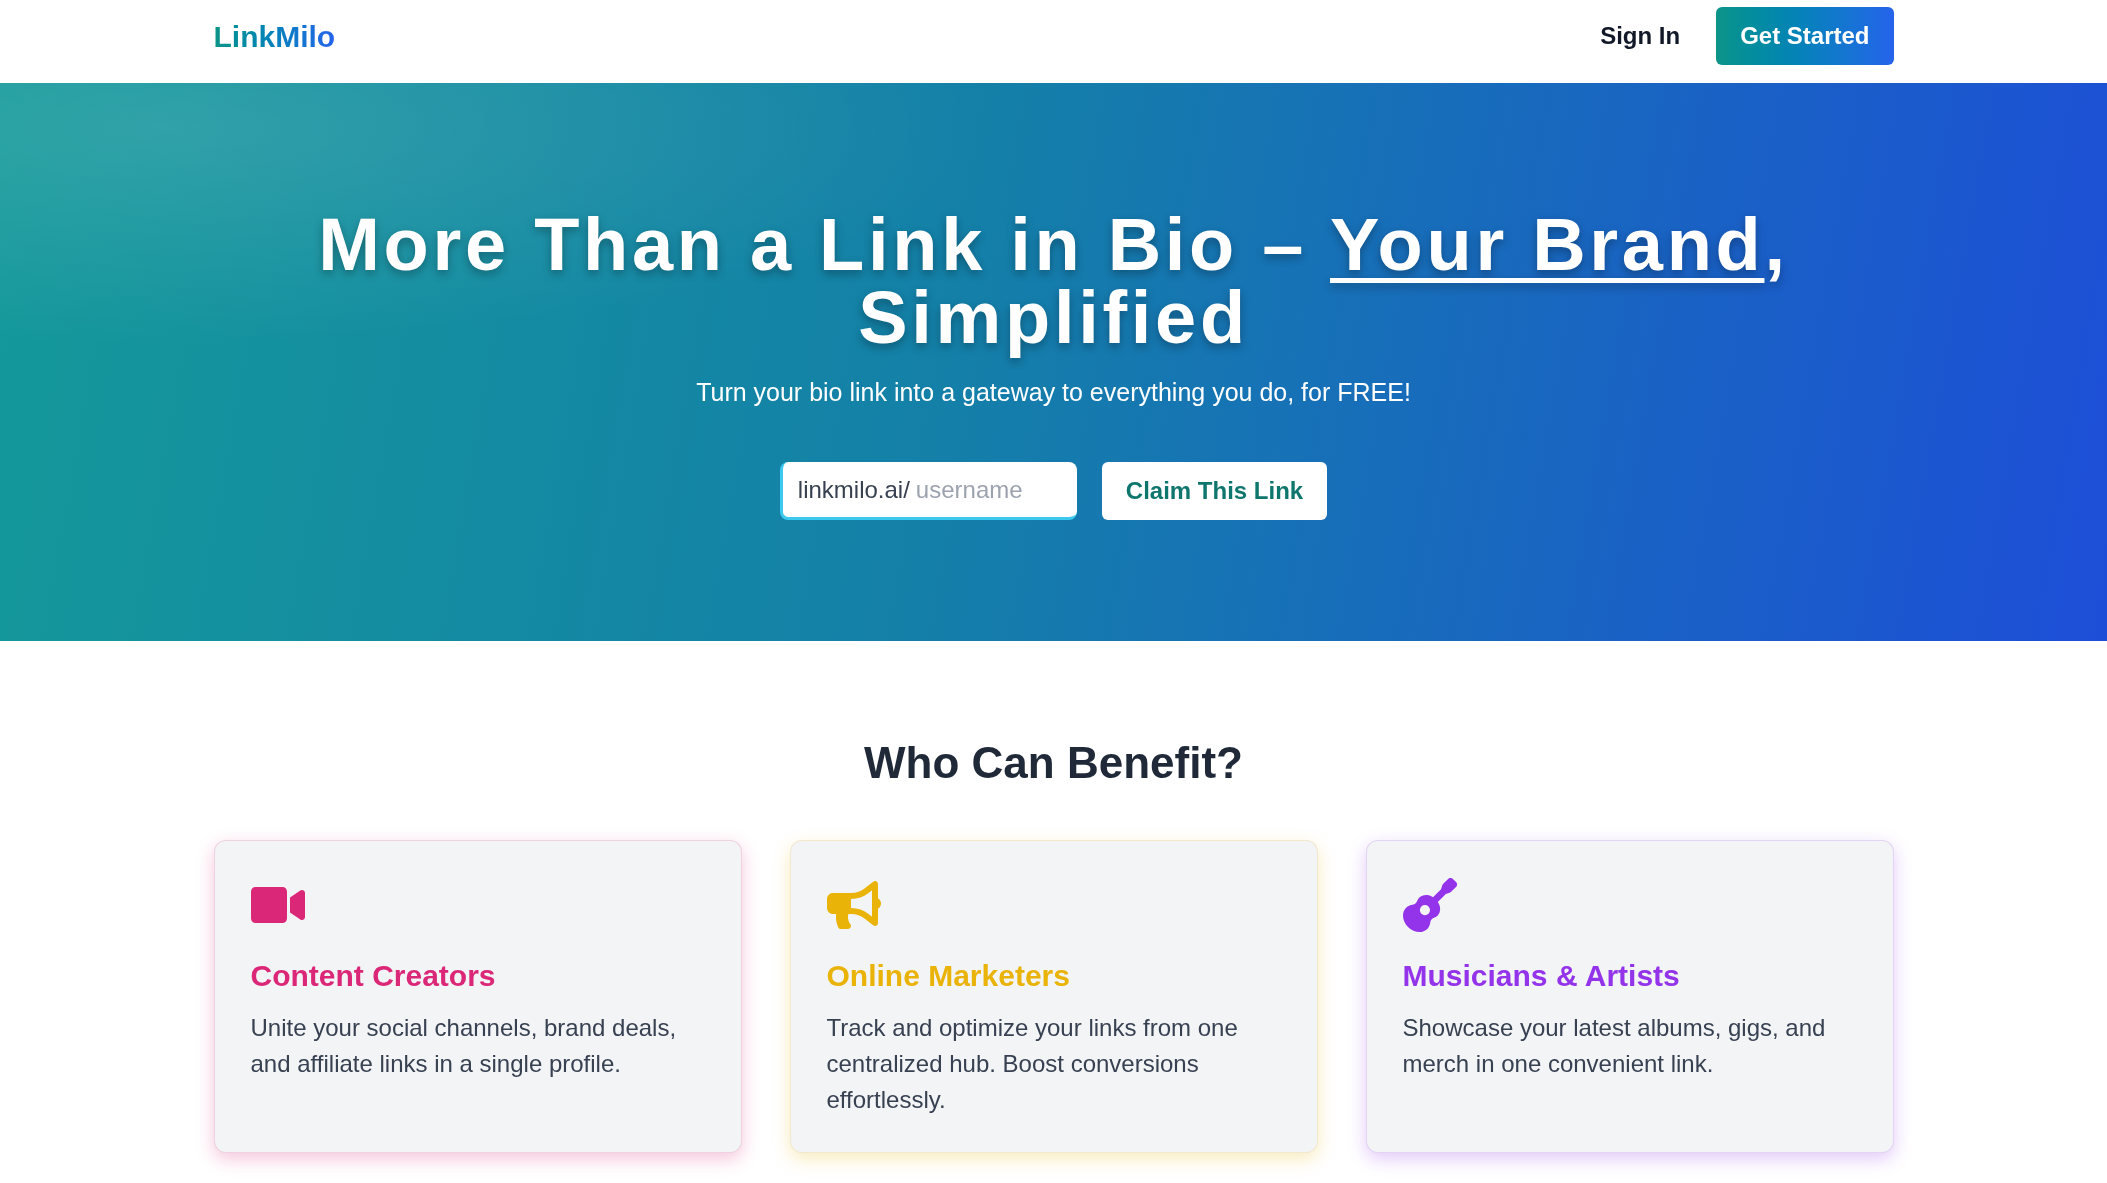  Describe the element at coordinates (1541, 976) in the screenshot. I see `card-title: Musicians & Artists` at that location.